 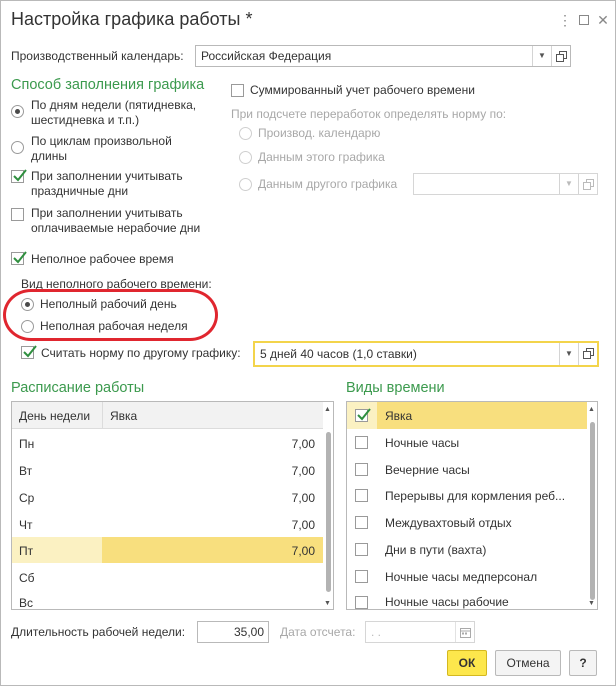 I want to click on table-row: Чт 7,00, so click(x=167, y=524).